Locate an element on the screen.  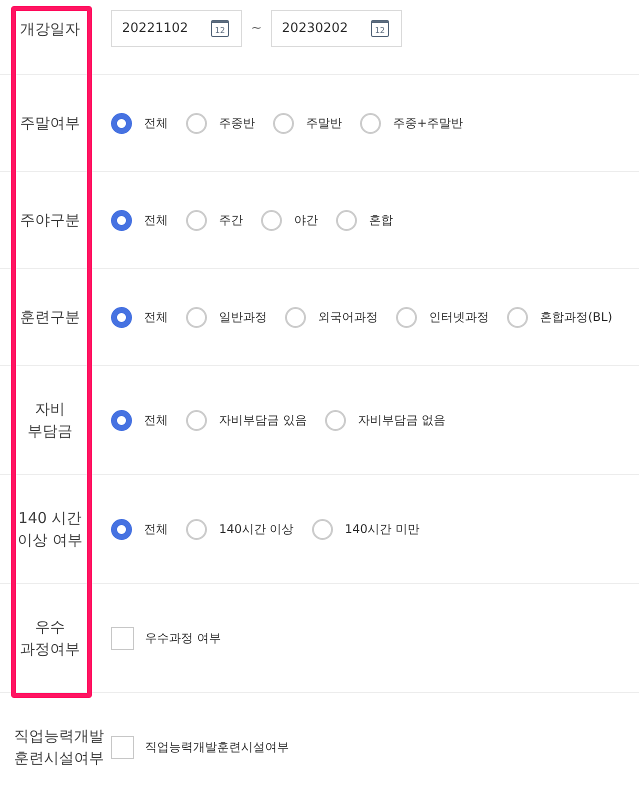
radio-label: 혼합 is located at coordinates (381, 220).